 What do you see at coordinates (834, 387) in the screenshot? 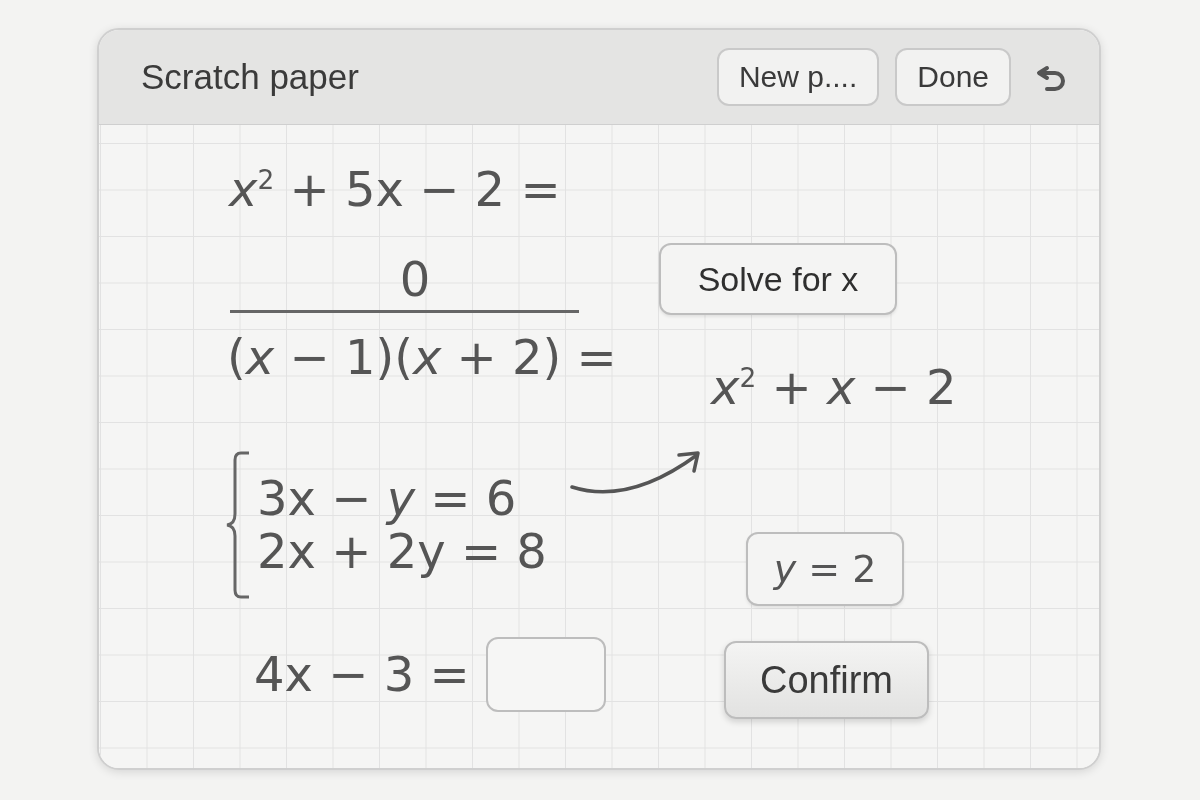
I see `math-expression: x$^{2}$ + x − 2` at bounding box center [834, 387].